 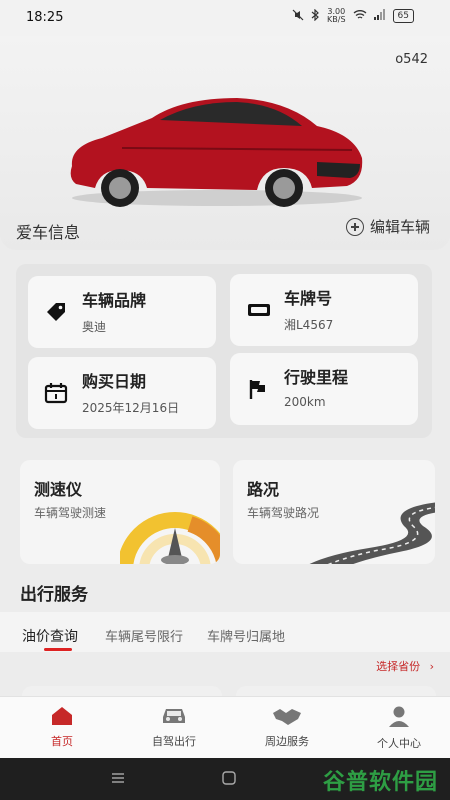 I want to click on mileage-card: 行驶里程 200km, so click(x=324, y=389).